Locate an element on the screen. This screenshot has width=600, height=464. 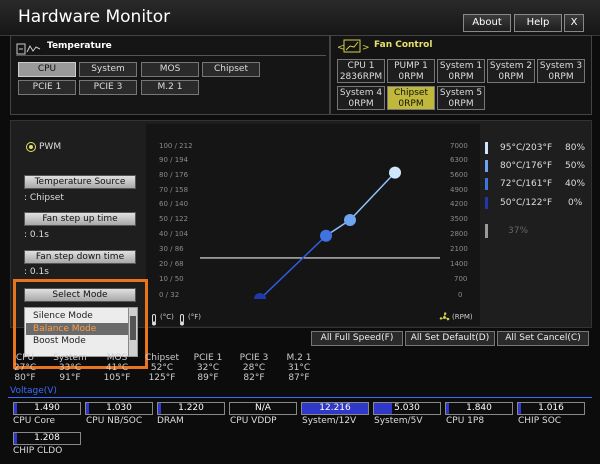
unit-celsius: (°C) is located at coordinates (167, 317).